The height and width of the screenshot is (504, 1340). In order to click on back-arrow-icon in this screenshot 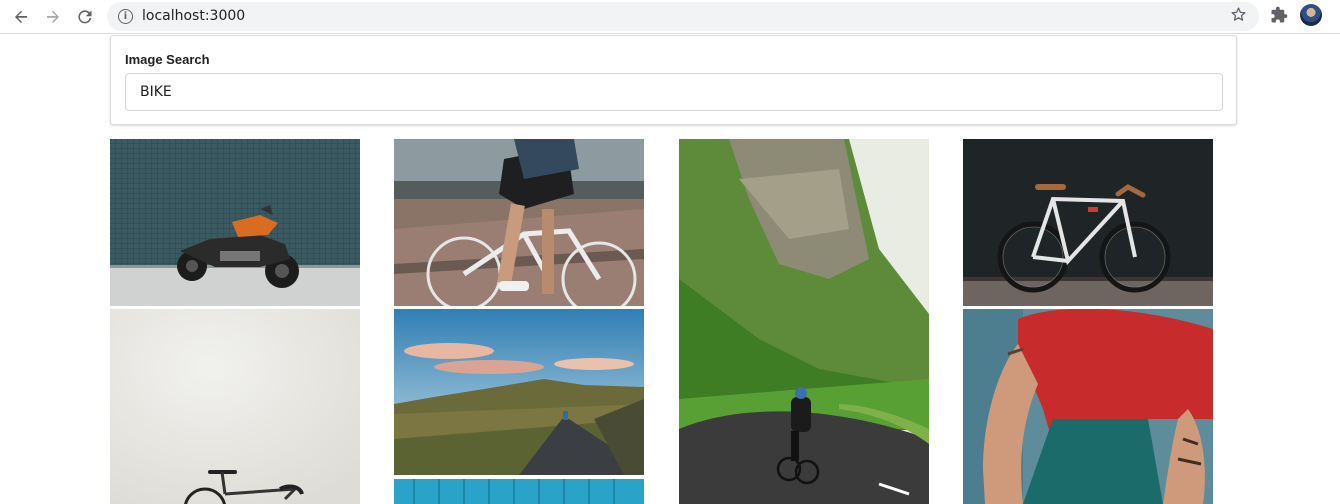, I will do `click(21, 17)`.